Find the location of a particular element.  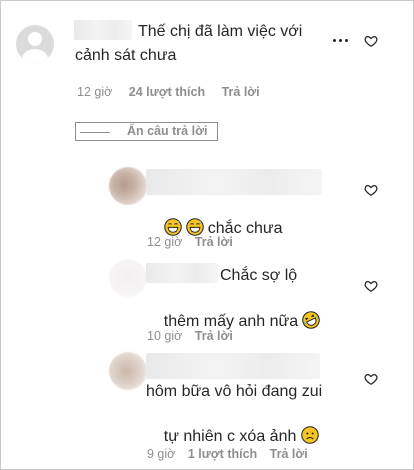

comment-time: 12 giờ is located at coordinates (95, 92).